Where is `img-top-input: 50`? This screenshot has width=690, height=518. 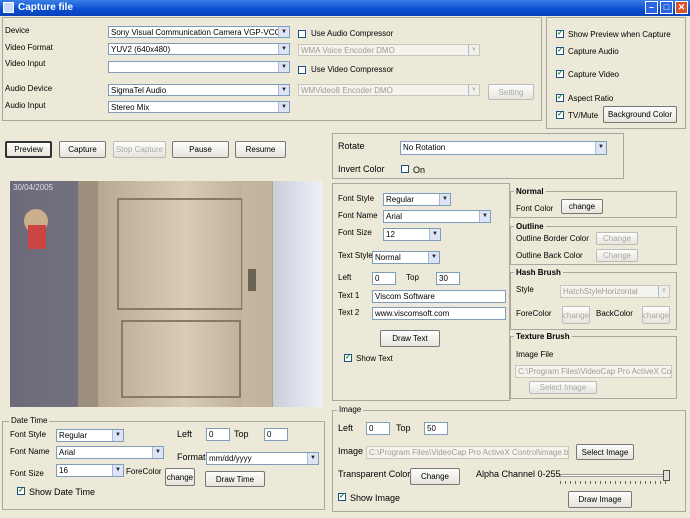
img-top-input: 50 is located at coordinates (436, 428).